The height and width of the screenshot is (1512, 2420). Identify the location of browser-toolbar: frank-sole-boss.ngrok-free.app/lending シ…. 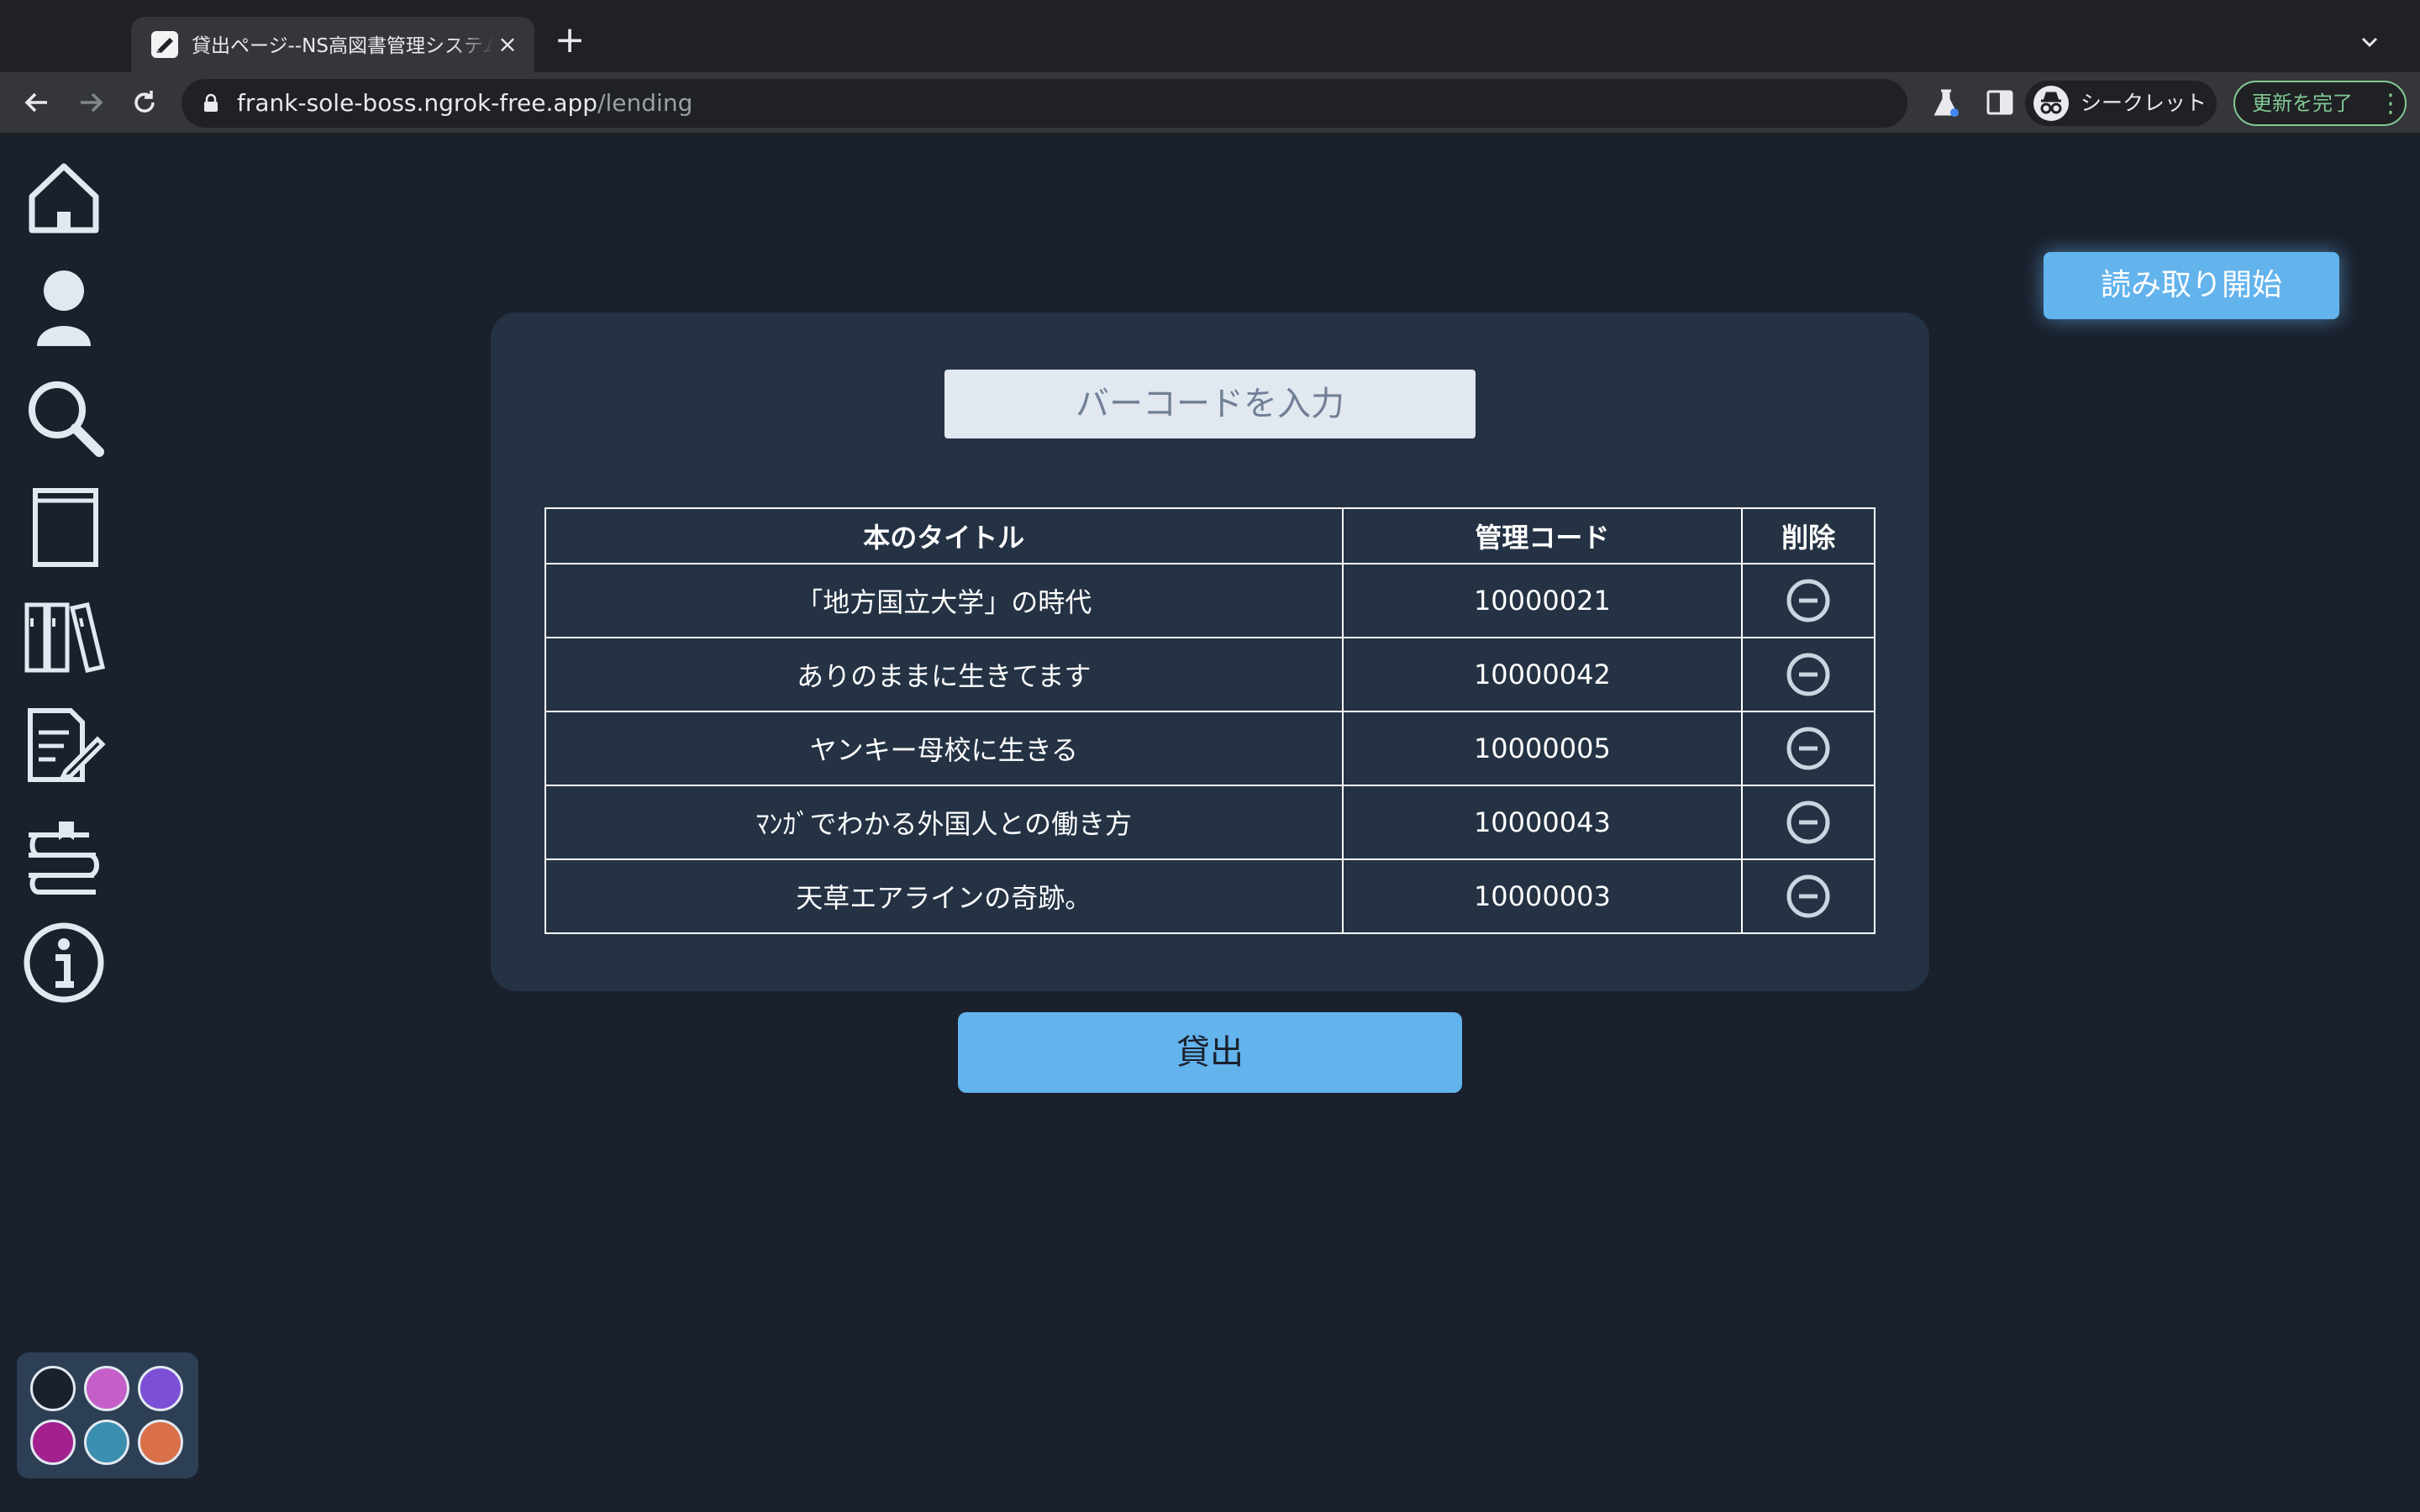
(1210, 103).